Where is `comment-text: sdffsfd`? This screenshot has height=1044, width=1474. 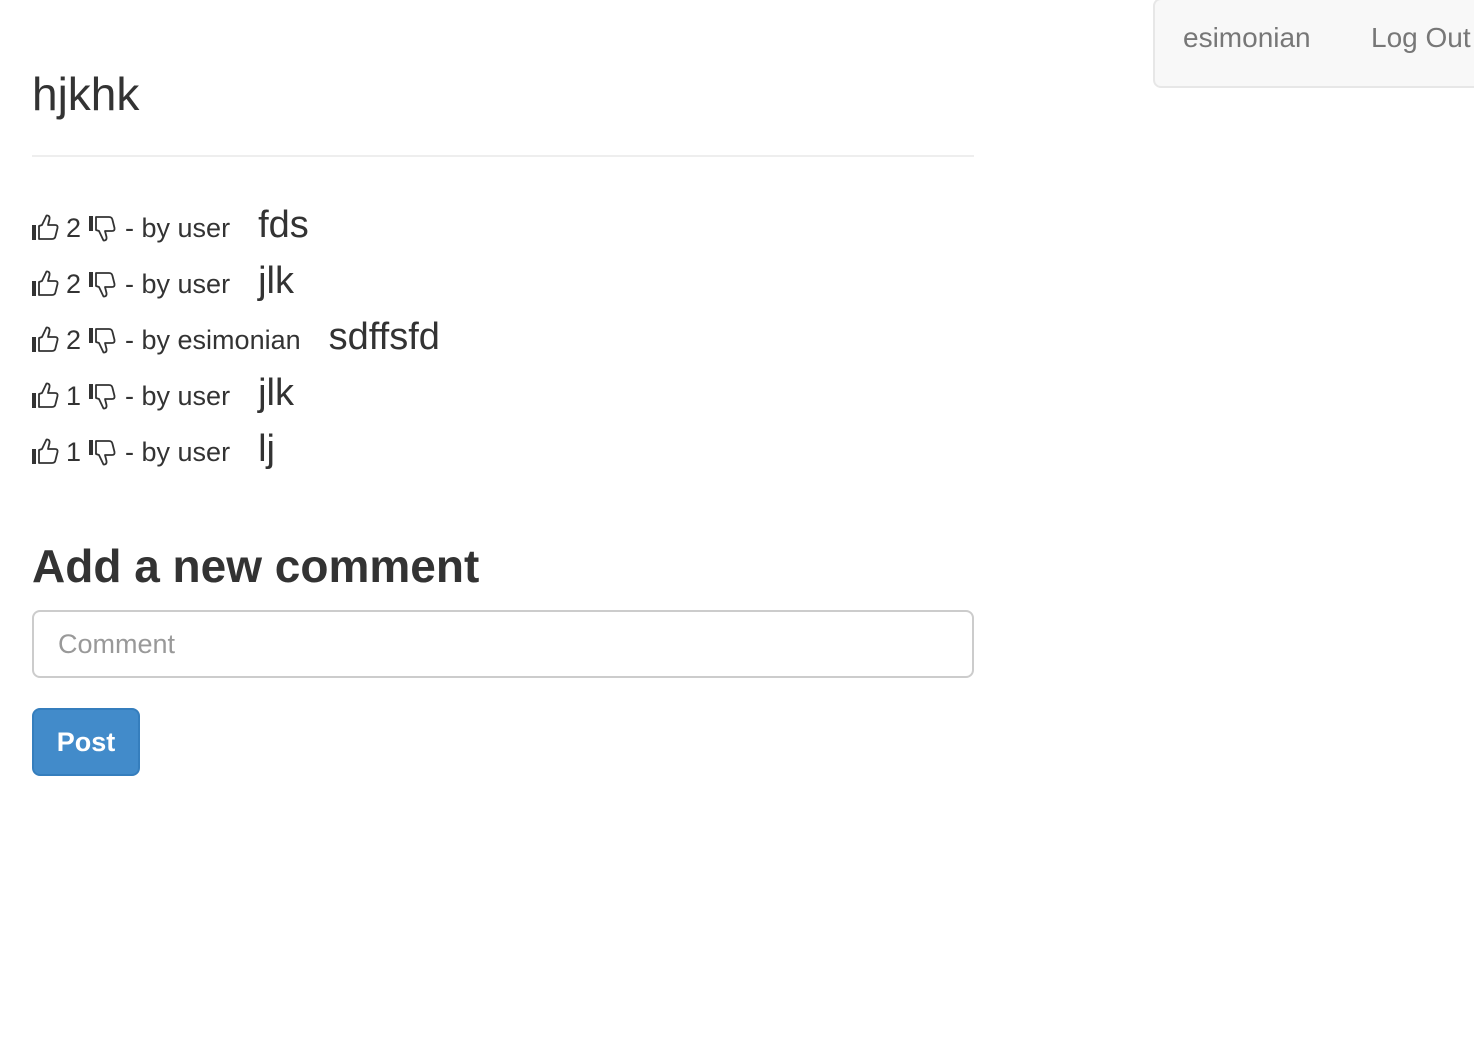 comment-text: sdffsfd is located at coordinates (384, 336).